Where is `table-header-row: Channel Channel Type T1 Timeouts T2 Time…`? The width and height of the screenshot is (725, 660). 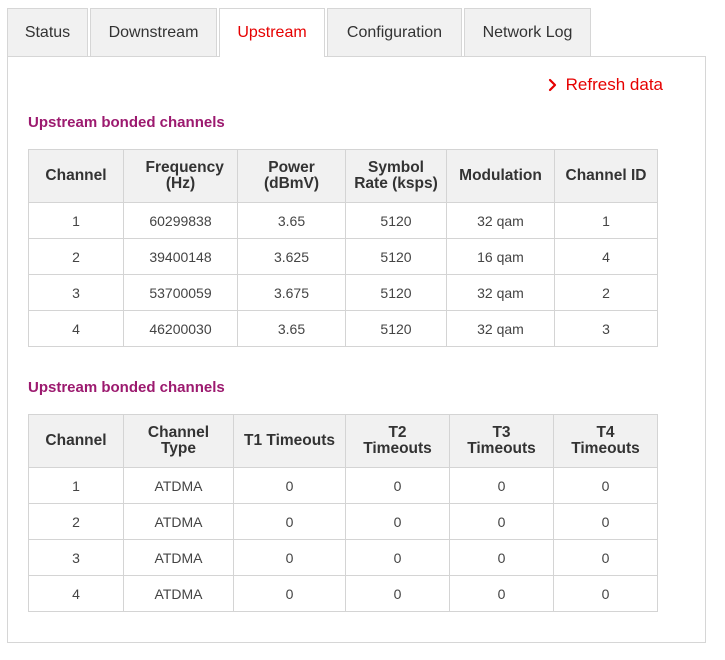
table-header-row: Channel Channel Type T1 Timeouts T2 Time… is located at coordinates (343, 441).